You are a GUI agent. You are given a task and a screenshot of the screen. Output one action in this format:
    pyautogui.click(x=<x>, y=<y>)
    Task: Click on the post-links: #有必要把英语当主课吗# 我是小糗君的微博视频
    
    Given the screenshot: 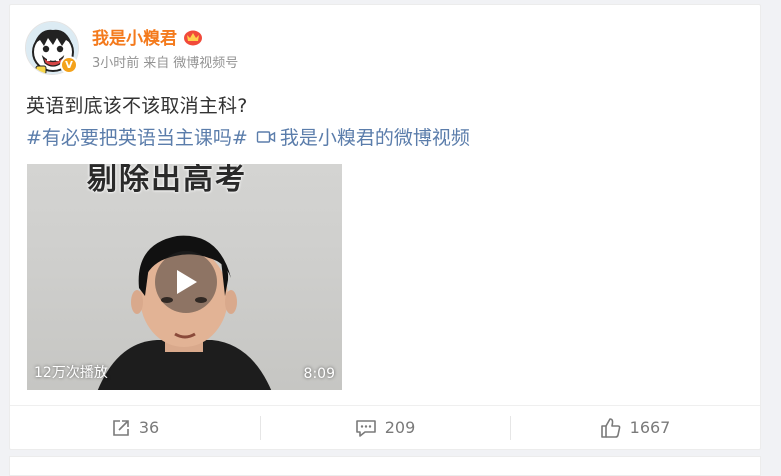 What is the action you would take?
    pyautogui.click(x=248, y=136)
    